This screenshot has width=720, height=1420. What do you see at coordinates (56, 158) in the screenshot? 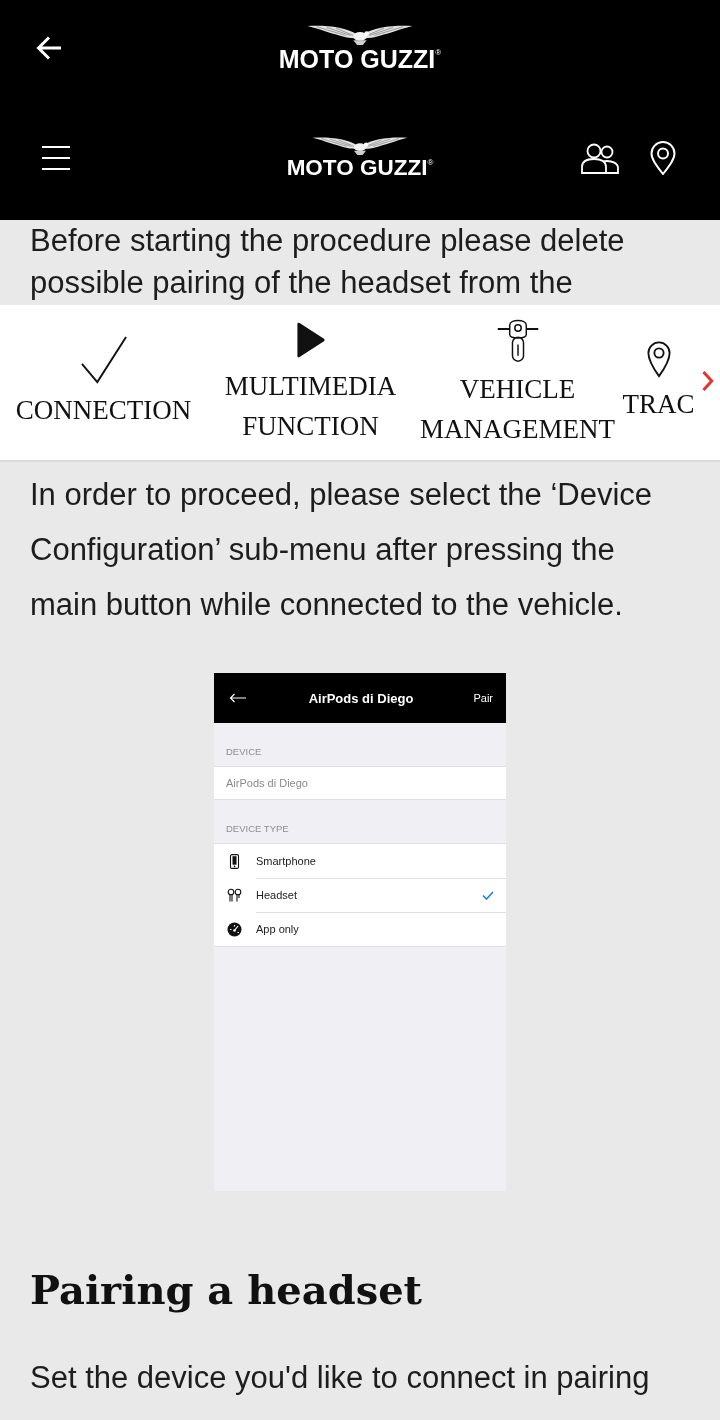
I see `menu-icon` at bounding box center [56, 158].